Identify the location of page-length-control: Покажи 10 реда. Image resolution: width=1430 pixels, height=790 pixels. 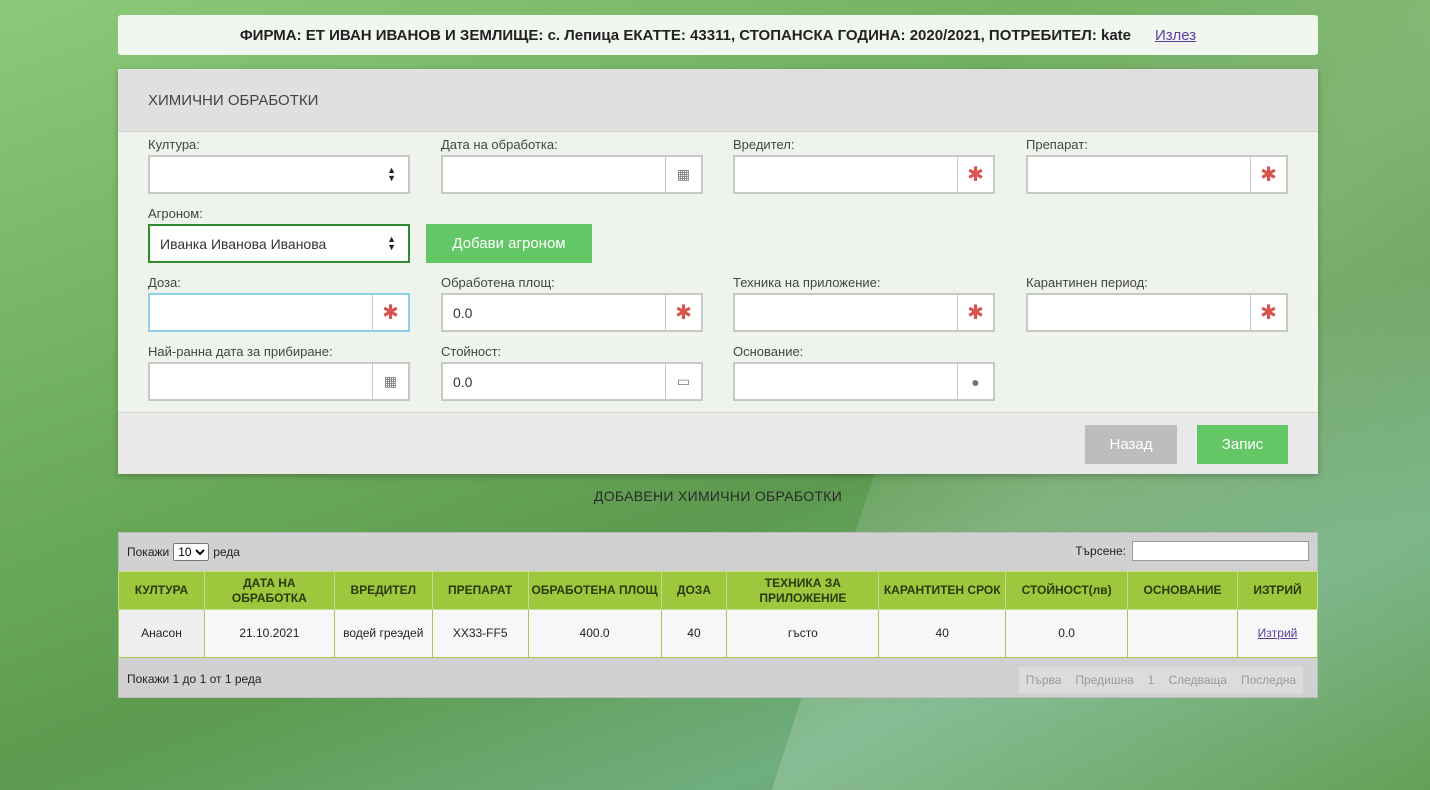
(183, 552).